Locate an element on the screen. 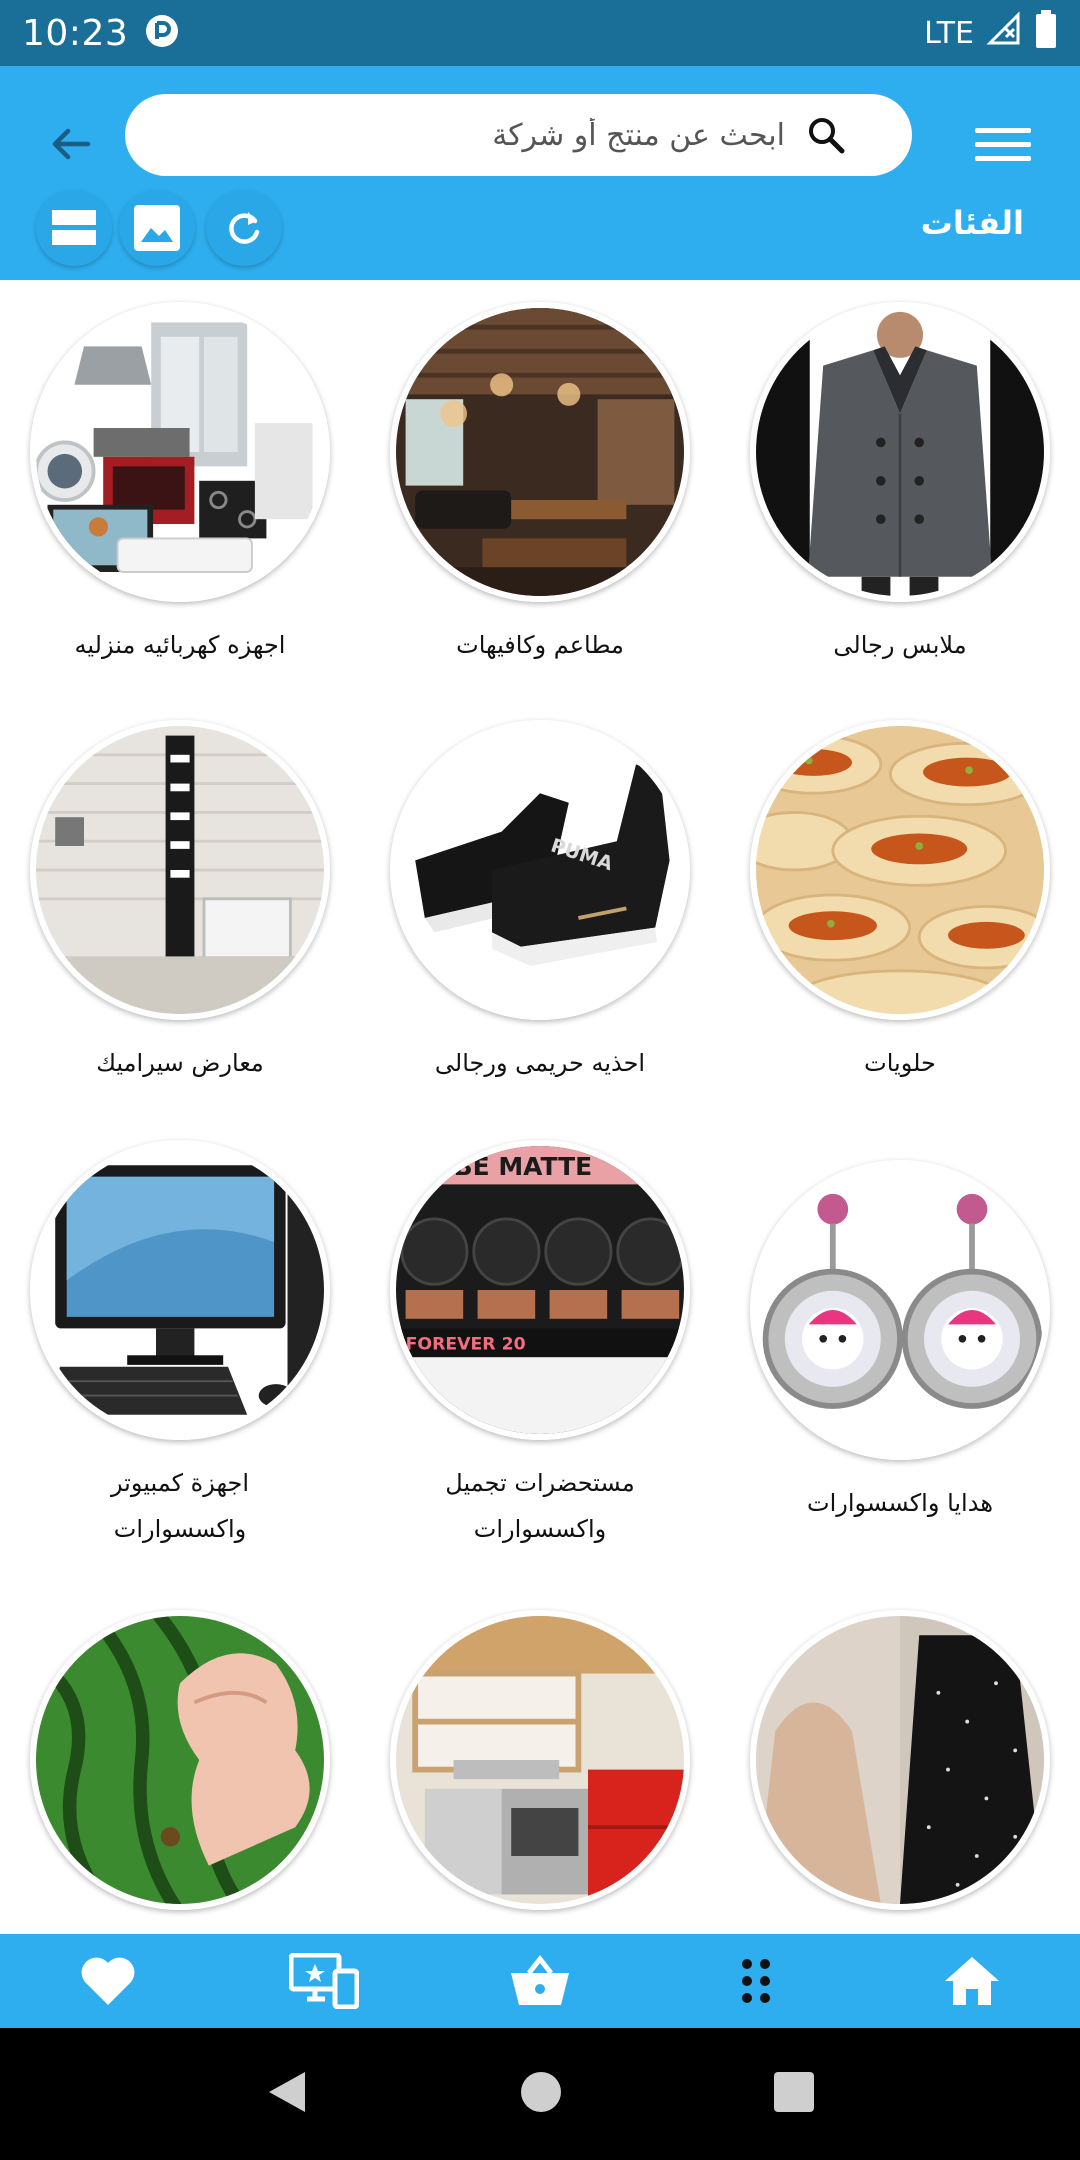  computer-photo is located at coordinates (180, 1290).